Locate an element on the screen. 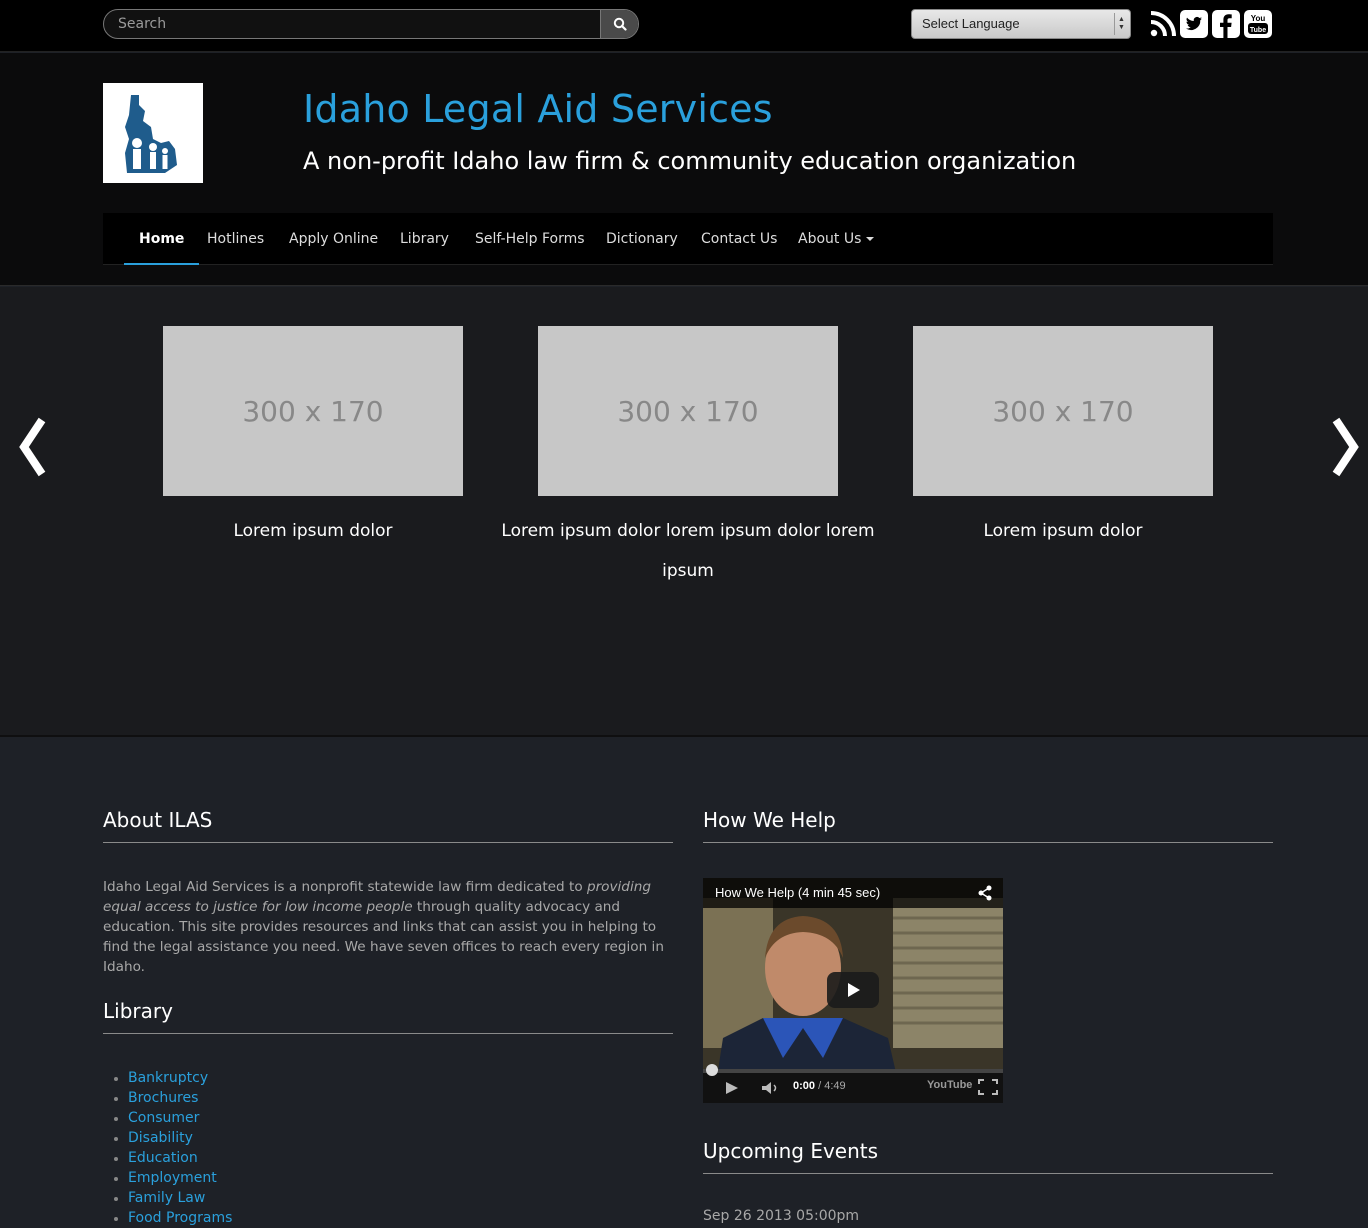  search-button is located at coordinates (619, 24).